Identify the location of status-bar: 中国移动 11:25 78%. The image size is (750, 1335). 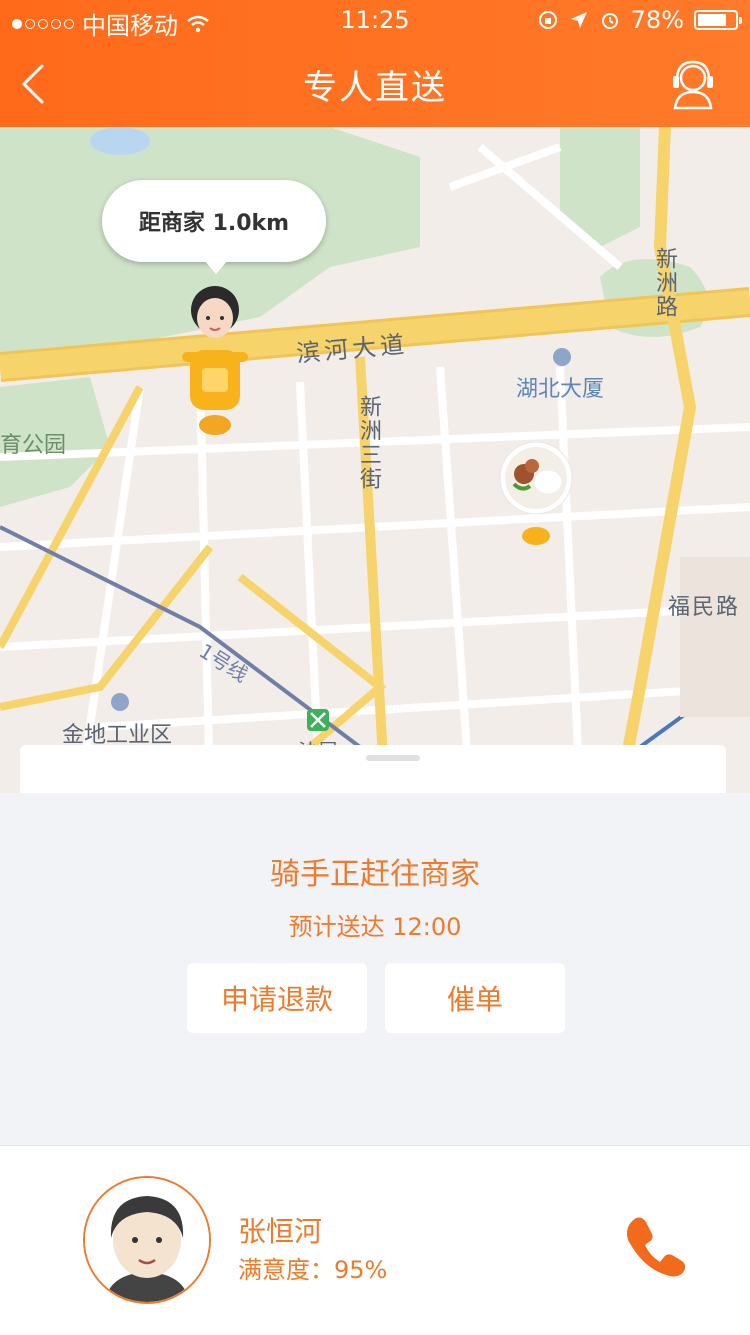
(375, 20).